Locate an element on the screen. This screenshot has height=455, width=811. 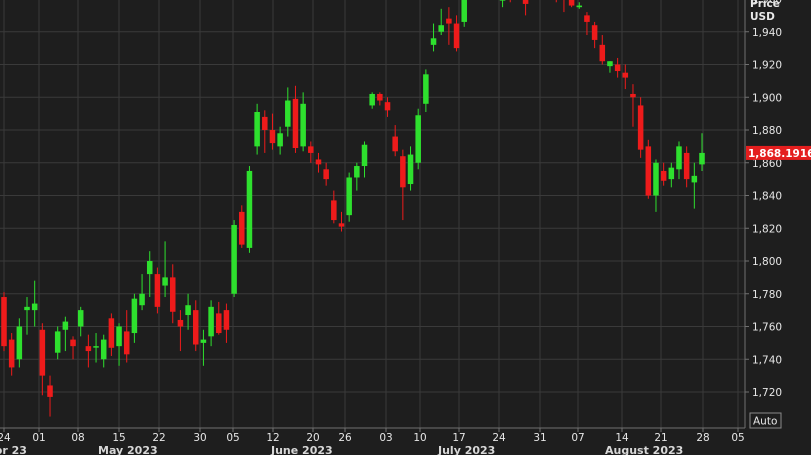
date-tick-label: 31 is located at coordinates (539, 438).